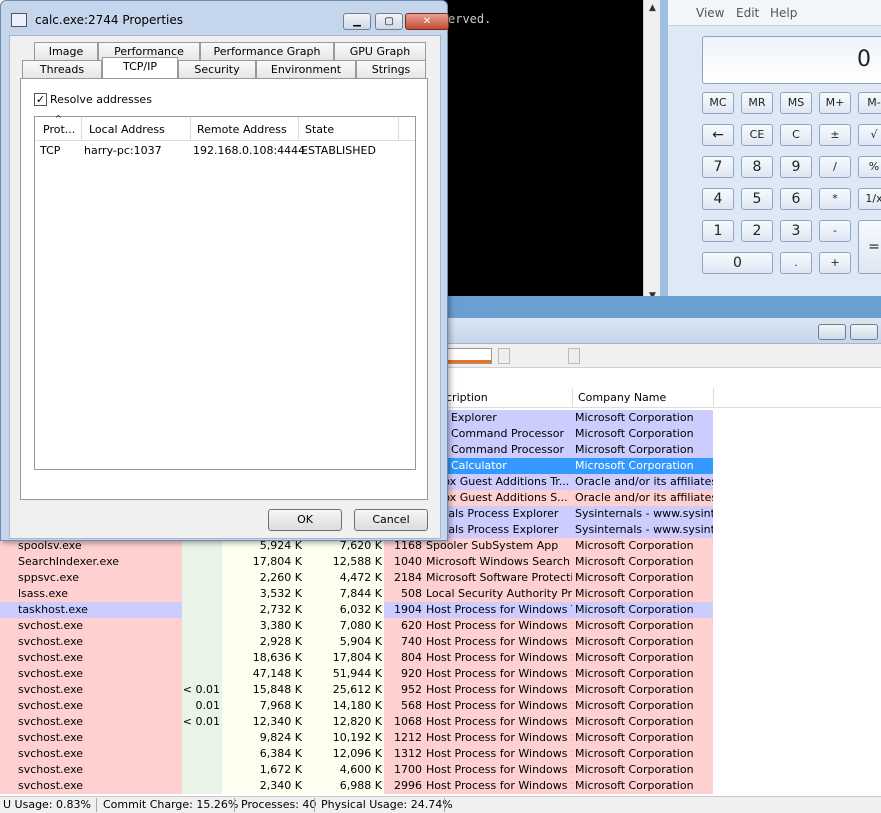 The image size is (881, 813). Describe the element at coordinates (267, 51) in the screenshot. I see `tab-performance-graph: Performance Graph` at that location.